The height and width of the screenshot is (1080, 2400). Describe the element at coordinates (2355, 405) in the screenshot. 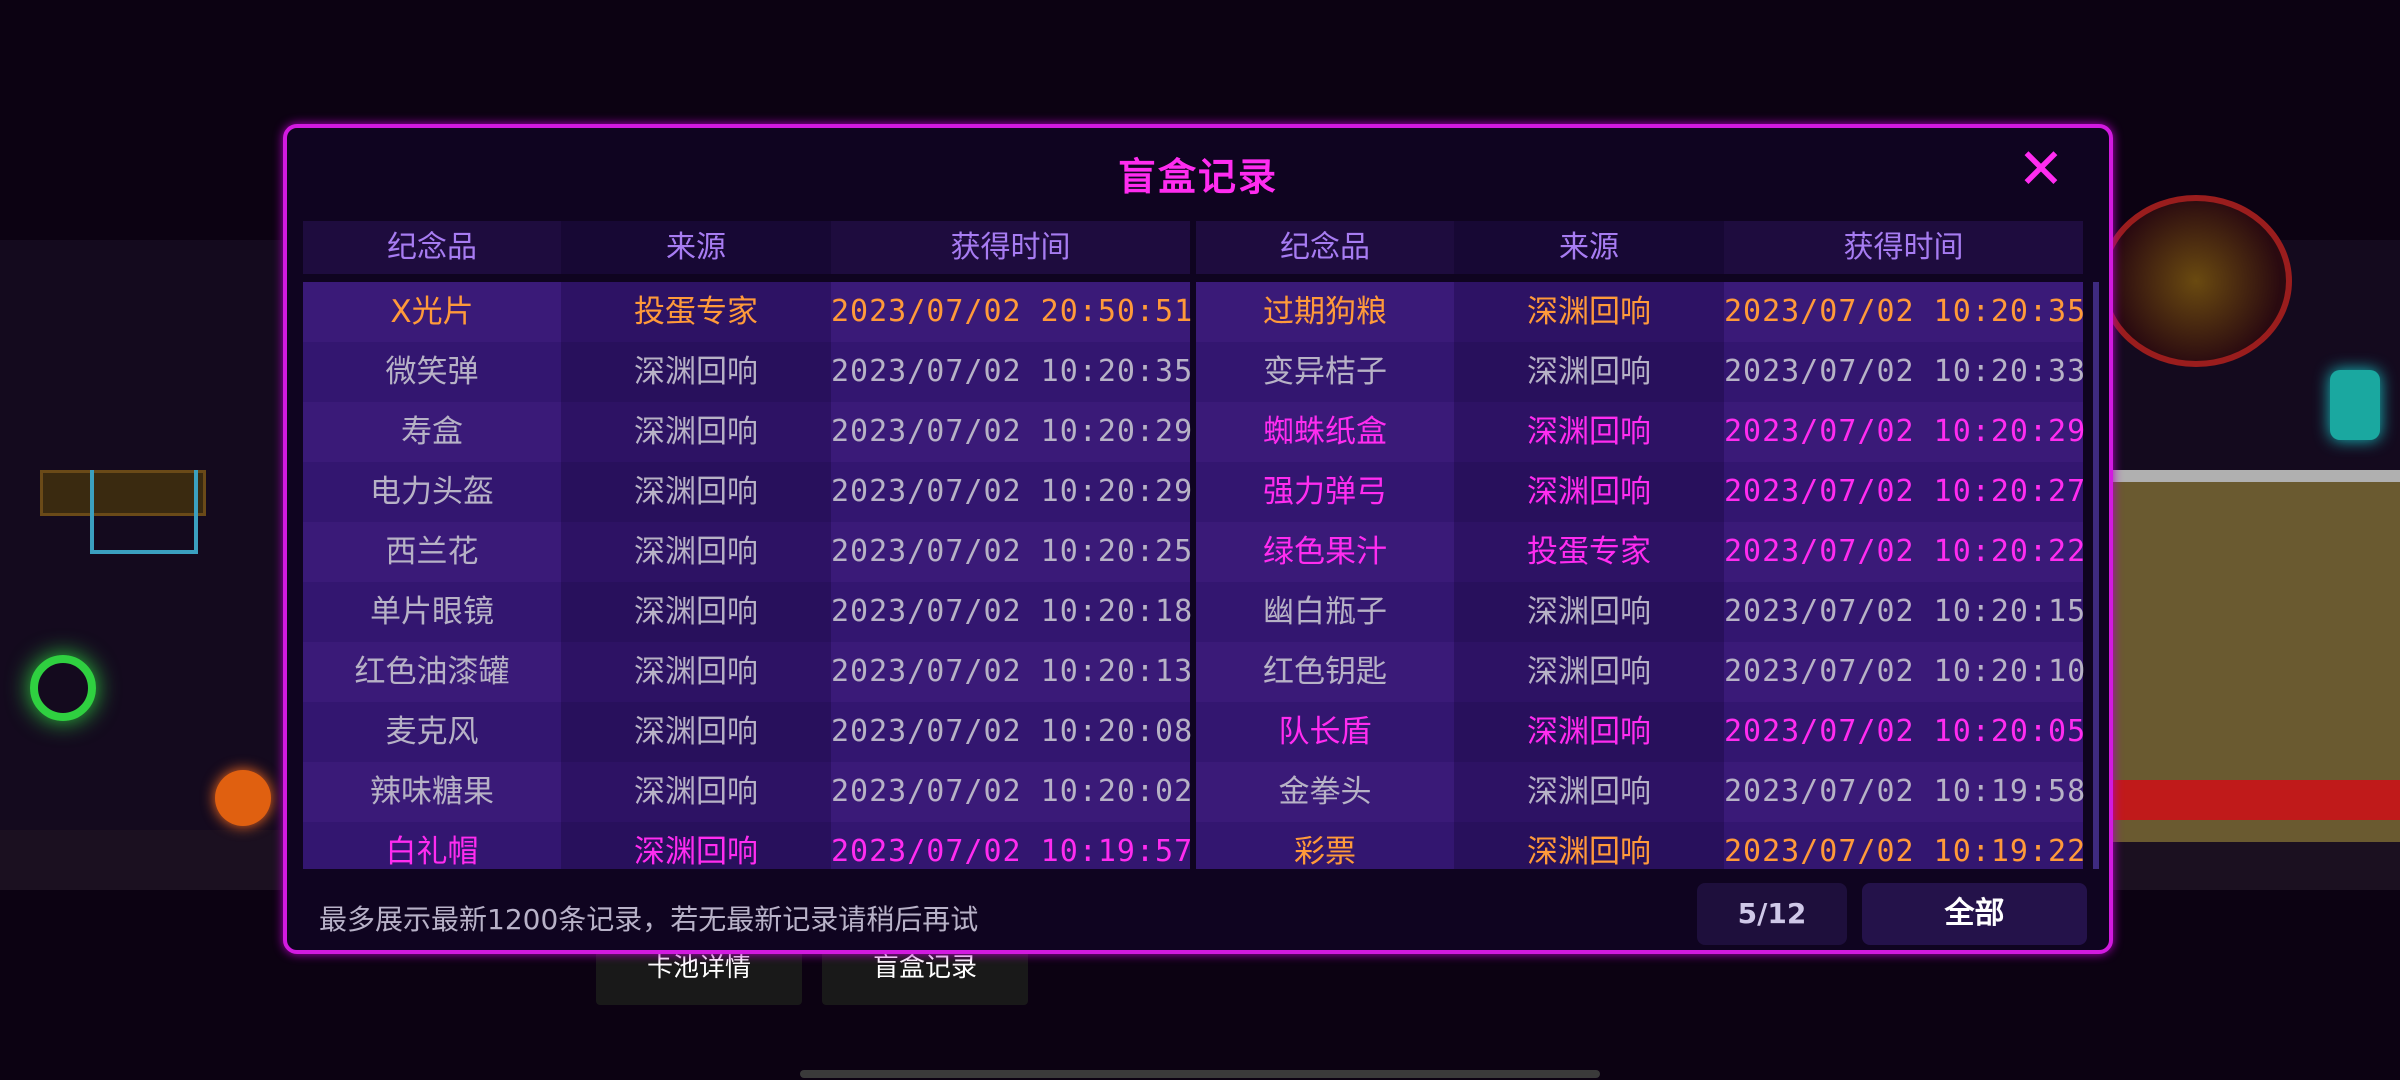

I see `lantern-icon` at that location.